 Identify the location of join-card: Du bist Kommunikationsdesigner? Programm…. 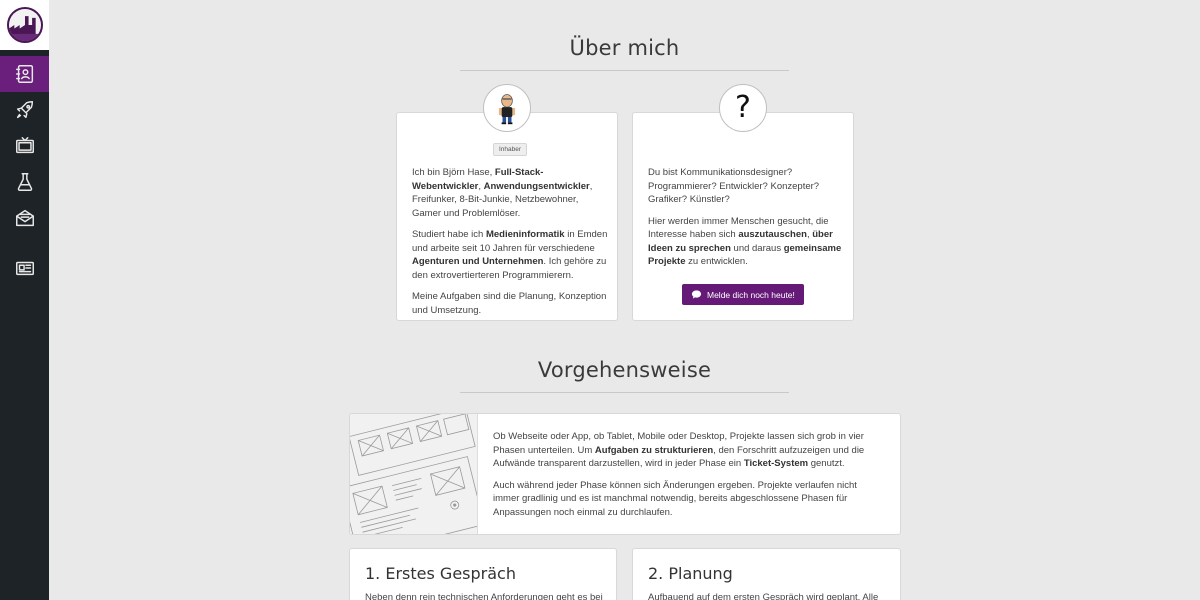
(743, 216).